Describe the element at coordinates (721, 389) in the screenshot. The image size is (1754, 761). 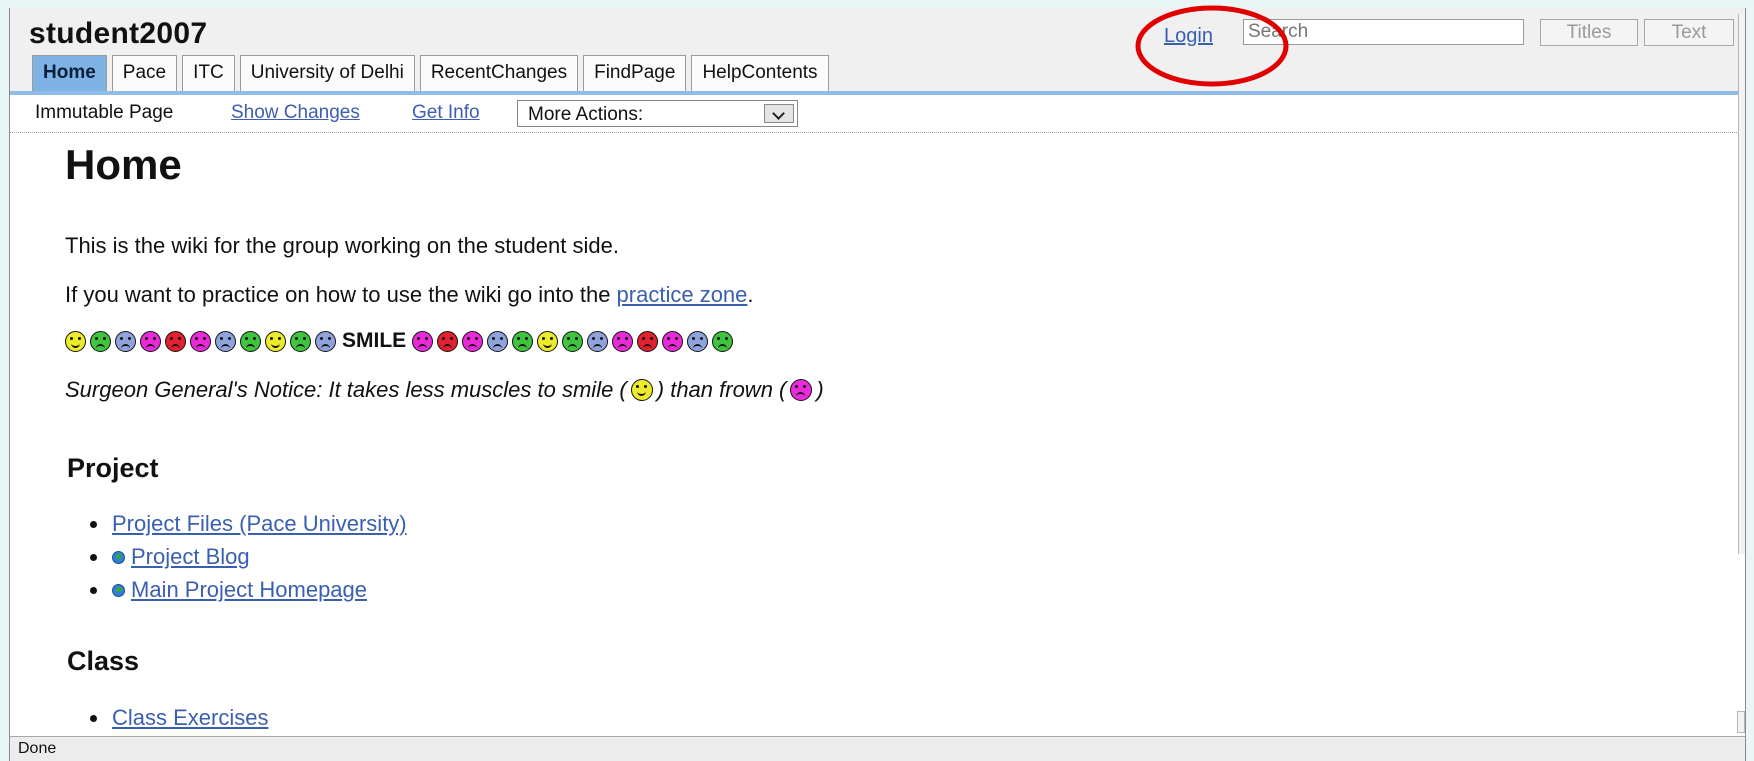
I see `notice-text-2: ) than frown (` at that location.